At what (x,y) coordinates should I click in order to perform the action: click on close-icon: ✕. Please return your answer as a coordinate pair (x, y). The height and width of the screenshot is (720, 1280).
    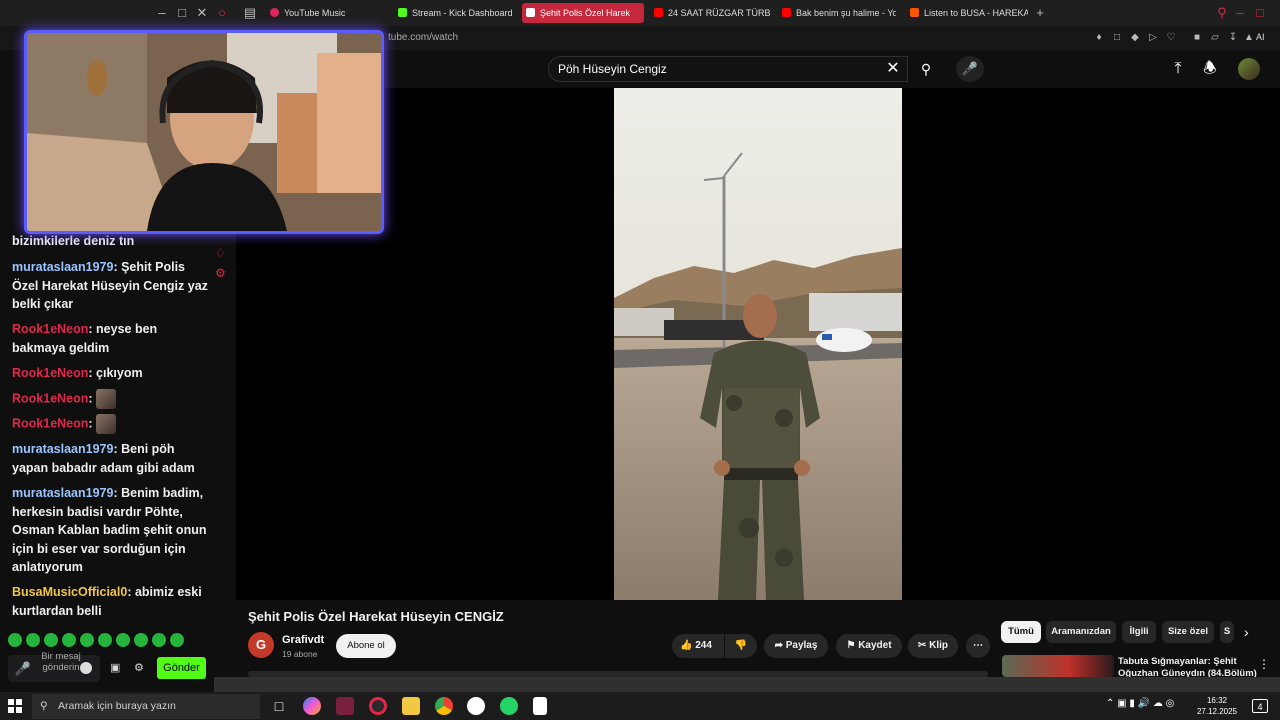
    Looking at the image, I should click on (202, 13).